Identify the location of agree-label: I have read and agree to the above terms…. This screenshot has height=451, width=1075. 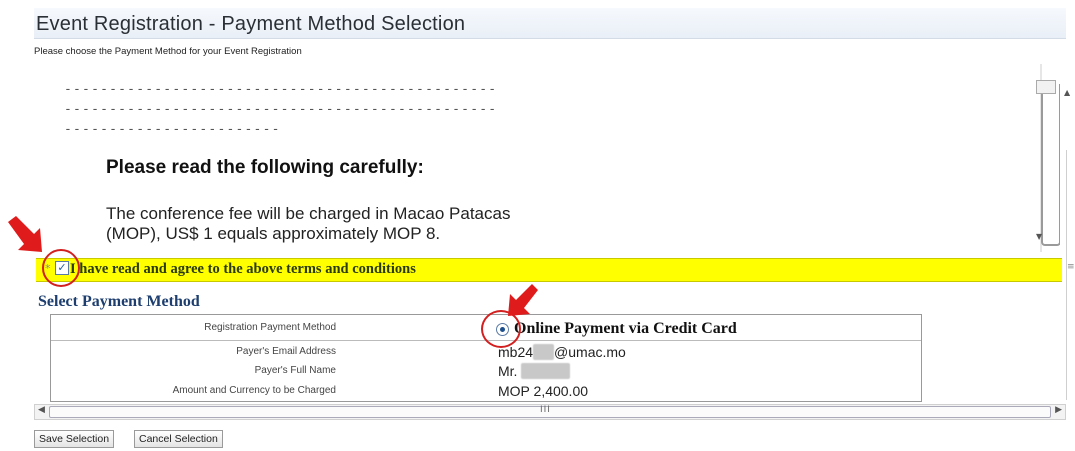
(243, 269).